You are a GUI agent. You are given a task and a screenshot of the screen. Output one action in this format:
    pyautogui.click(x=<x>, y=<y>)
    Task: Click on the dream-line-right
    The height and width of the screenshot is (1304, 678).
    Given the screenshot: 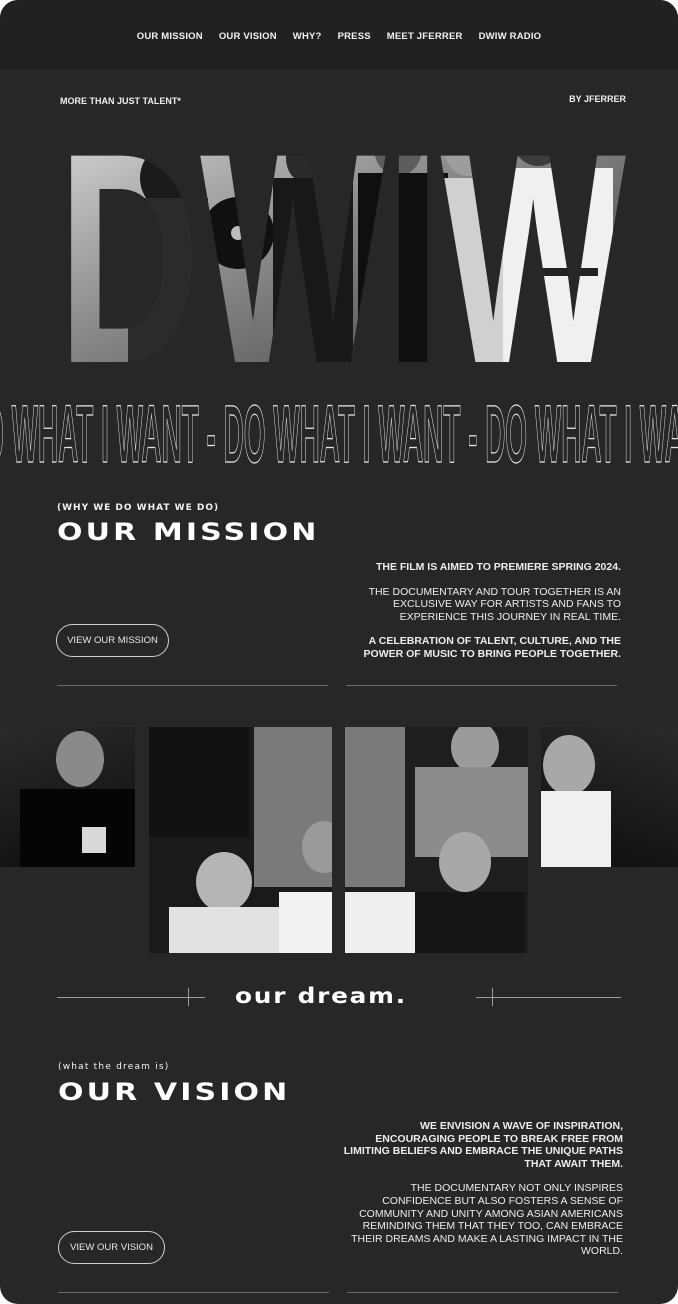 What is the action you would take?
    pyautogui.click(x=548, y=997)
    